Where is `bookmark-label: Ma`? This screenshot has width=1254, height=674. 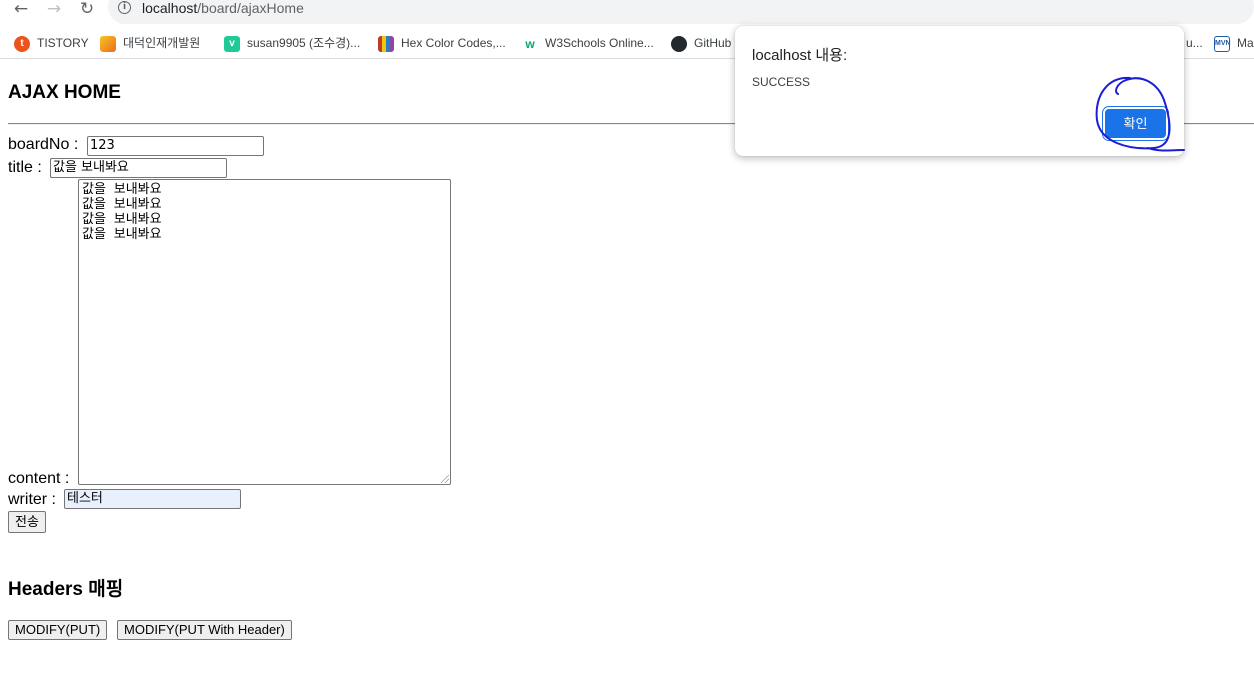
bookmark-label: Ma is located at coordinates (1245, 43).